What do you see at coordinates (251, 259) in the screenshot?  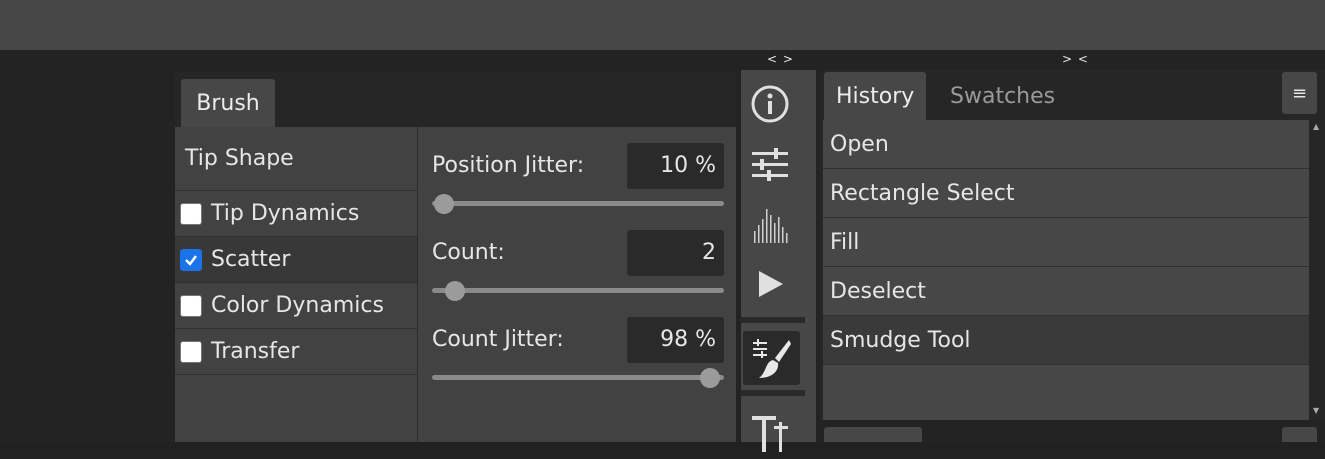 I see `section-label: Scatter` at bounding box center [251, 259].